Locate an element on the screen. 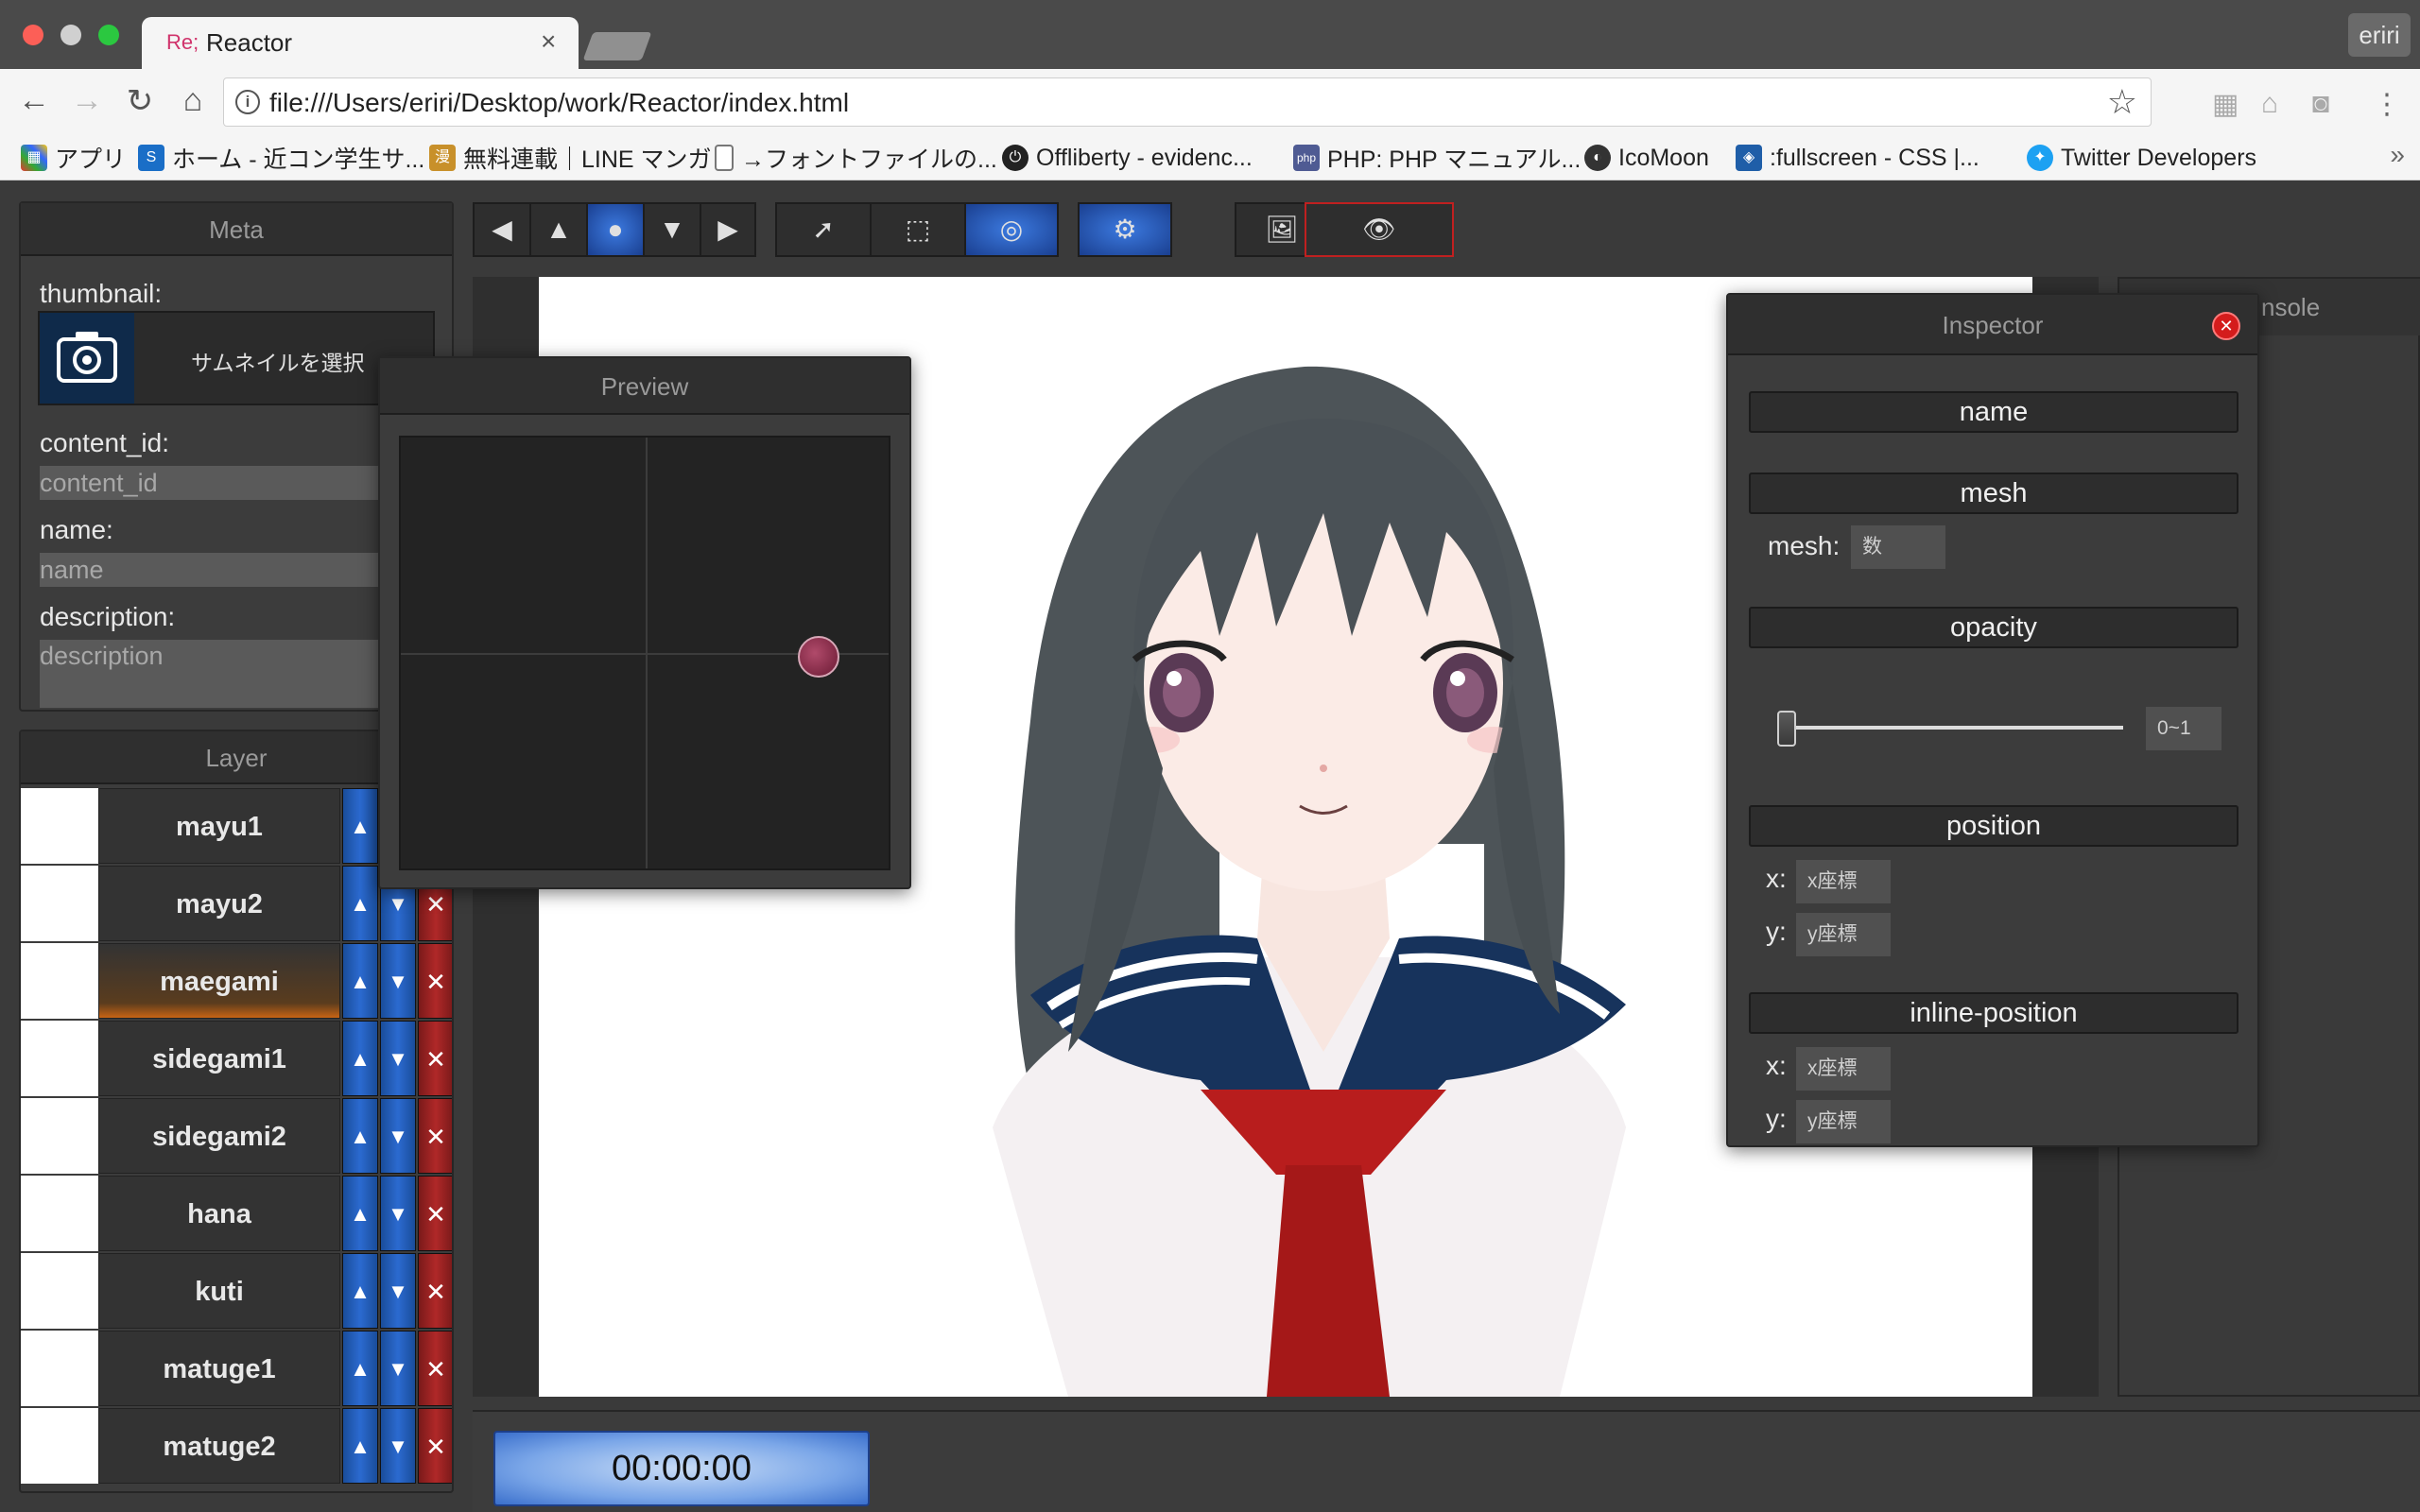  forward-arrow-icon: → is located at coordinates (87, 100).